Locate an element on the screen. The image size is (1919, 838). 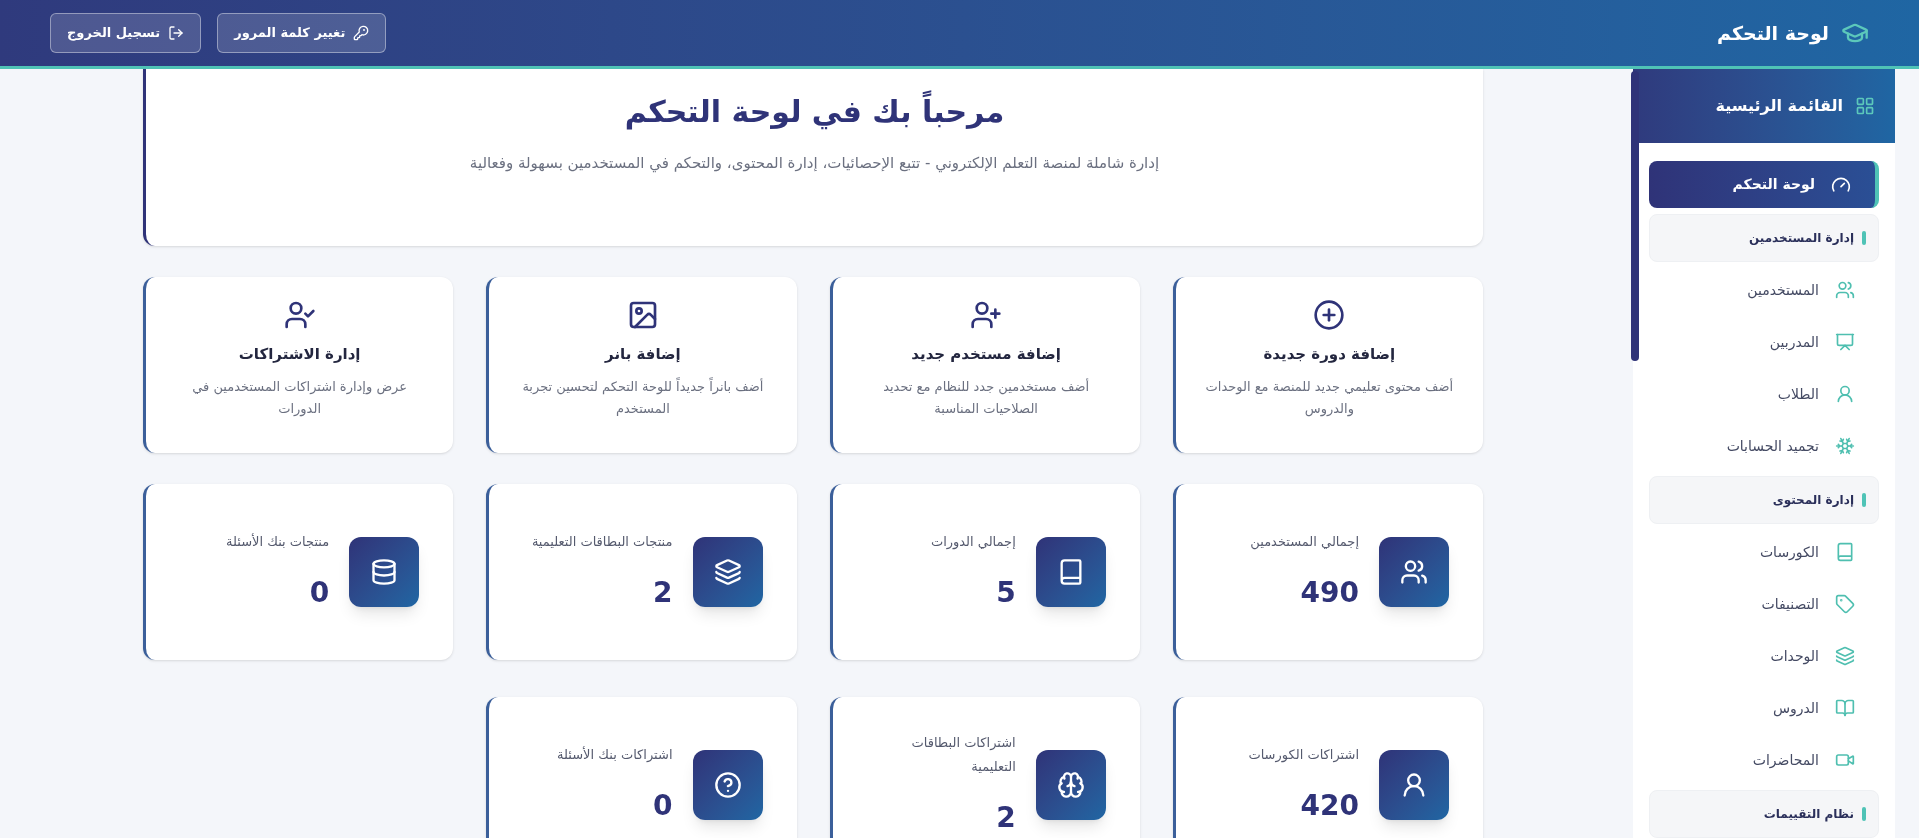
action-description: أضف محتوى تعليمي جديد للمنصة مع الوحدات والدروس is located at coordinates (1329, 398).